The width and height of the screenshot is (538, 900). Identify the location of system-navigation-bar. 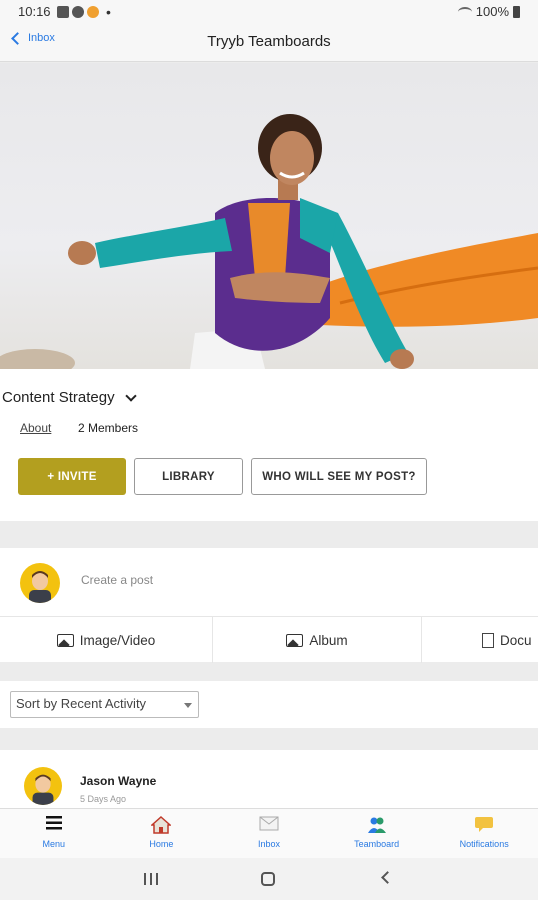
(269, 879).